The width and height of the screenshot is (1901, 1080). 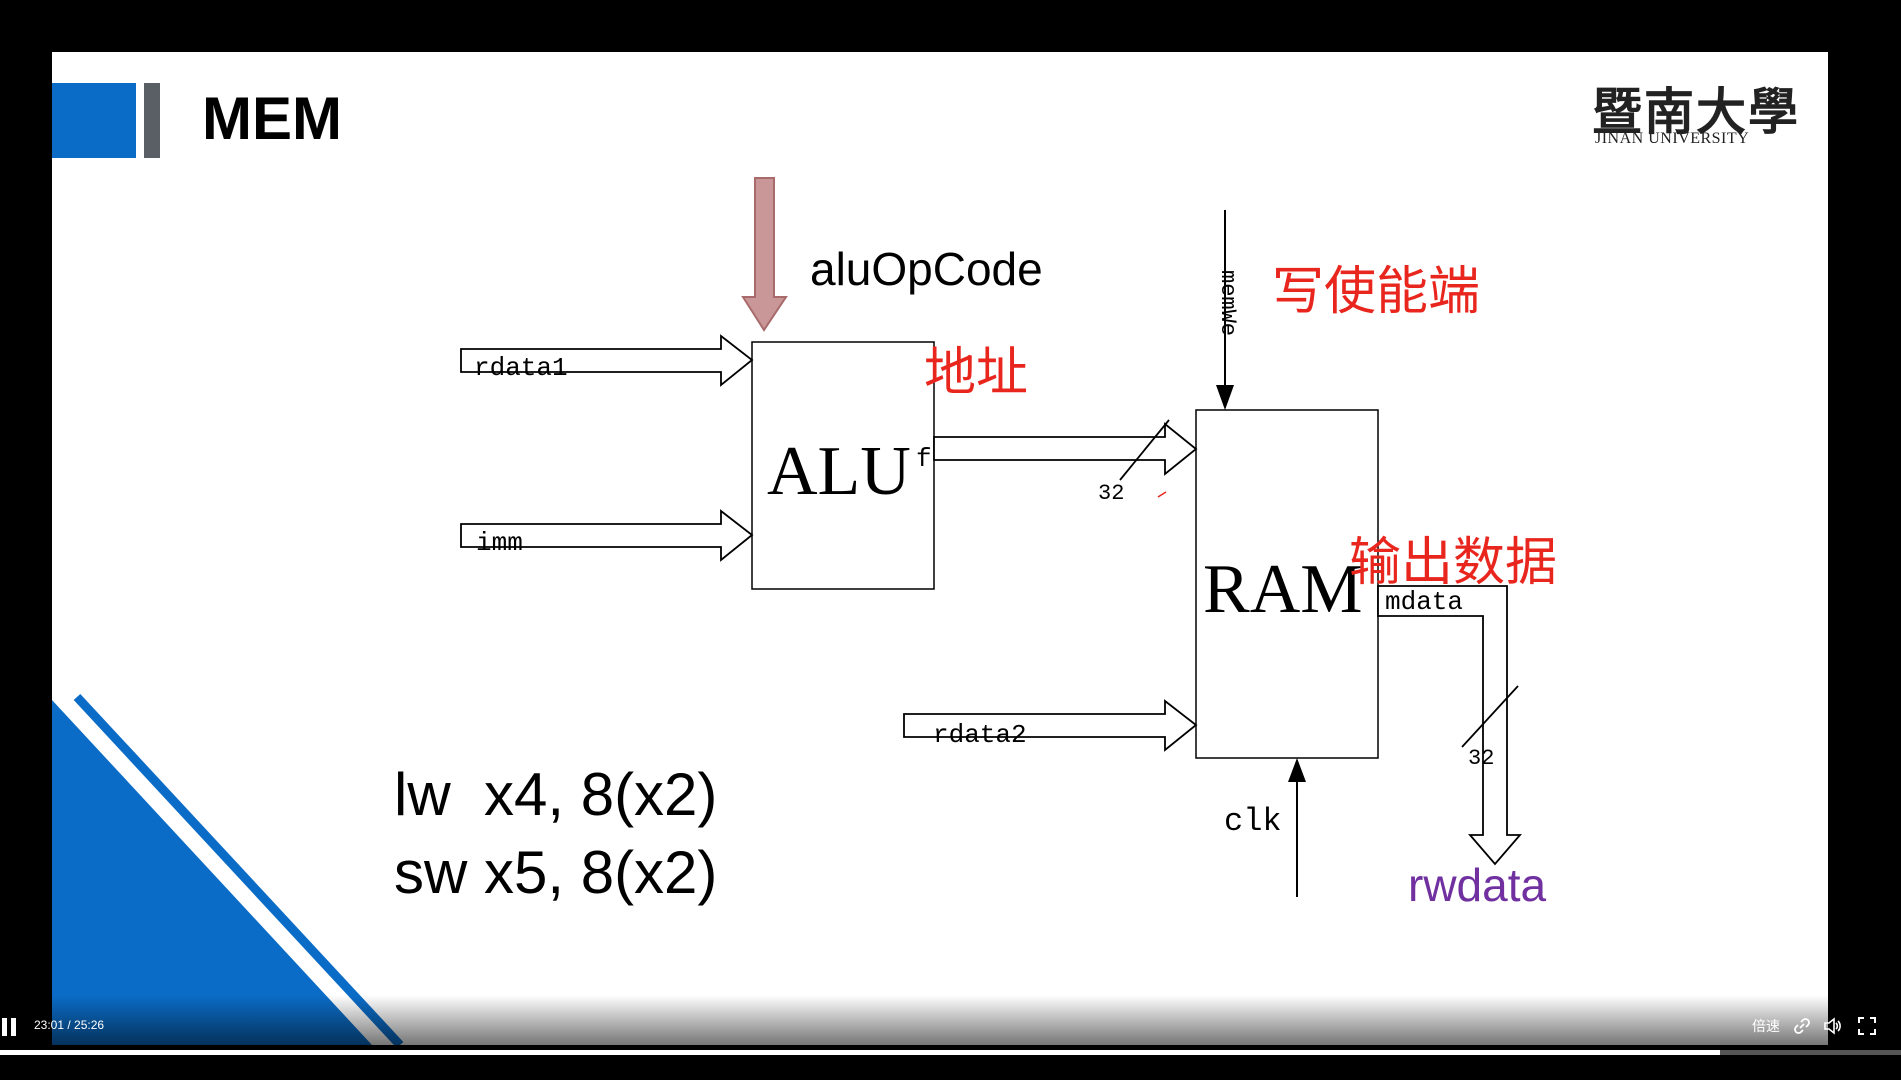 I want to click on code-line-lw: lw x4, 8(x2), so click(x=556, y=794).